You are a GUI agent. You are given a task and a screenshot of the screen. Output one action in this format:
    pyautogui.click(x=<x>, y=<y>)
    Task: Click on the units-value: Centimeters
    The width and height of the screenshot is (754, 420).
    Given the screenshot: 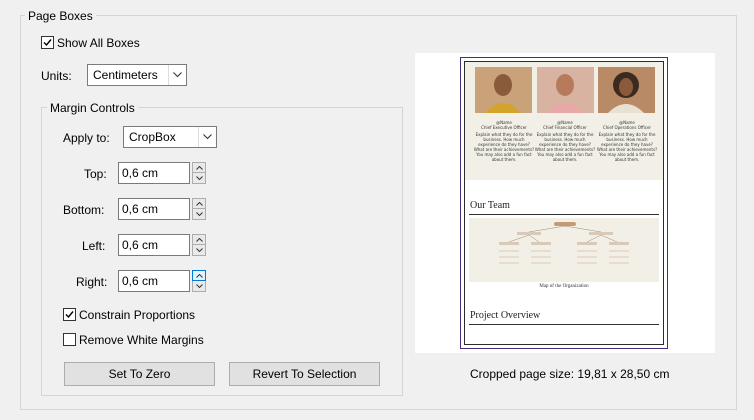 What is the action you would take?
    pyautogui.click(x=125, y=75)
    